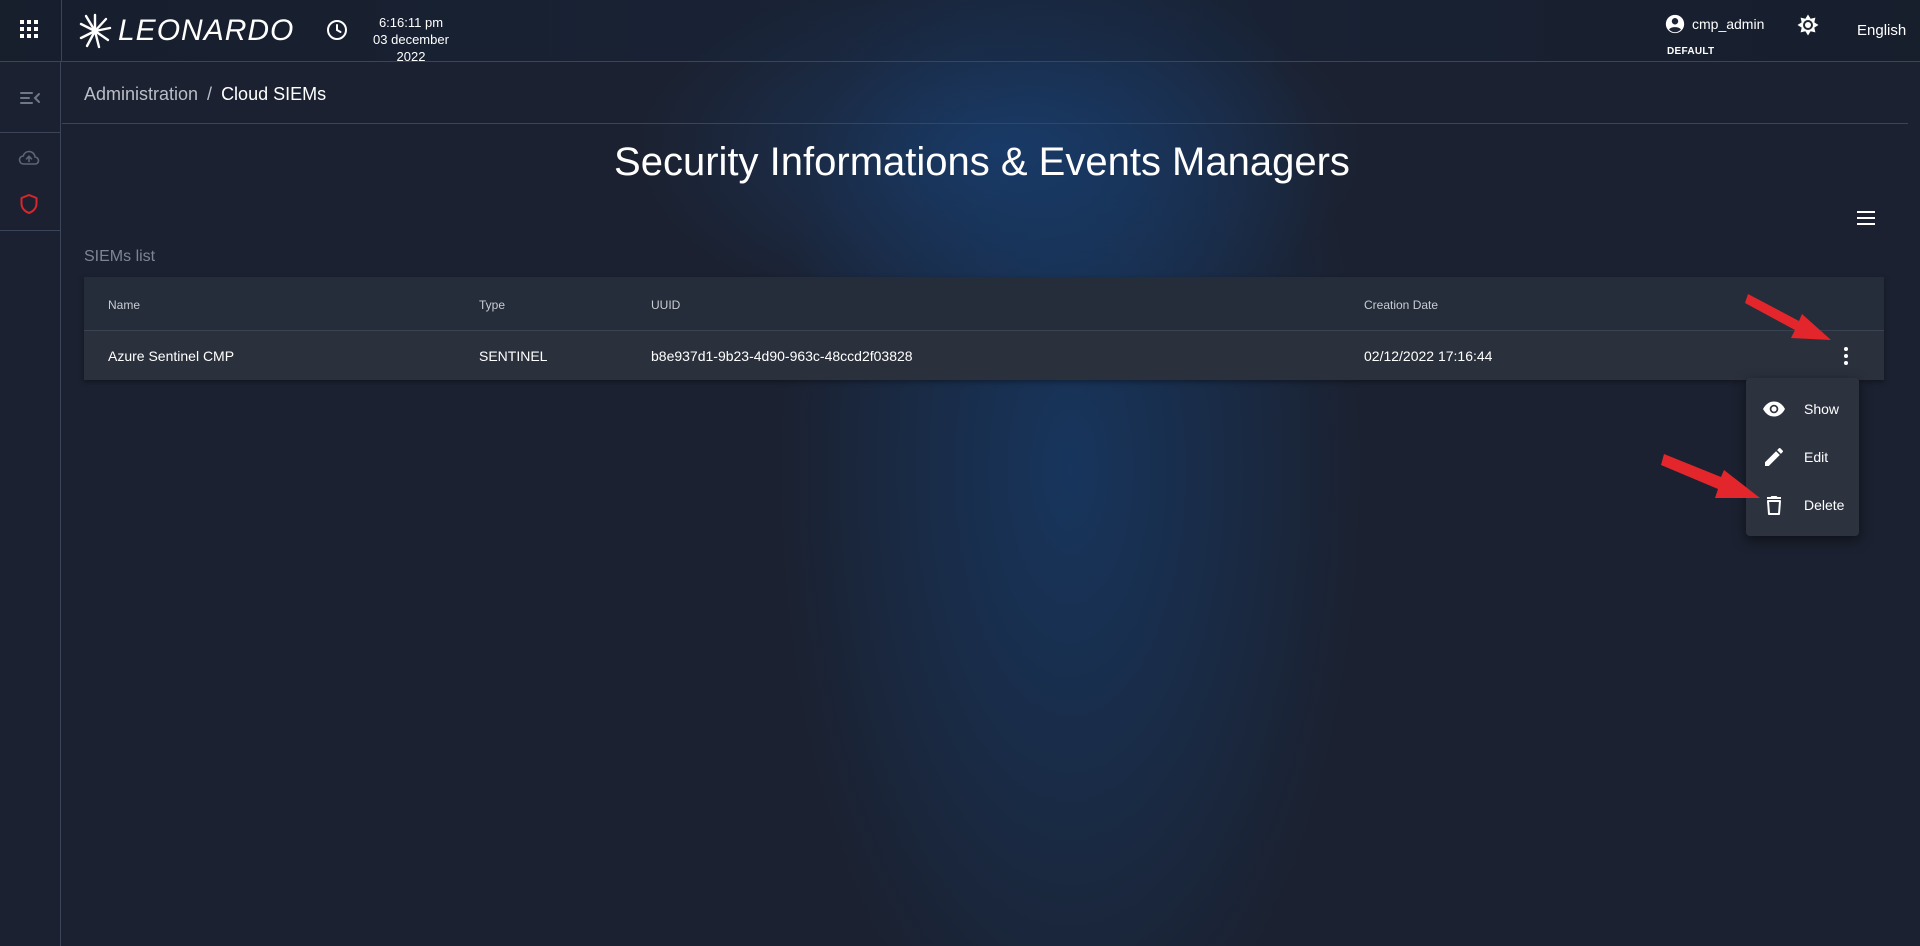 The height and width of the screenshot is (946, 1920). Describe the element at coordinates (665, 305) in the screenshot. I see `column-header-uuid: UUID` at that location.